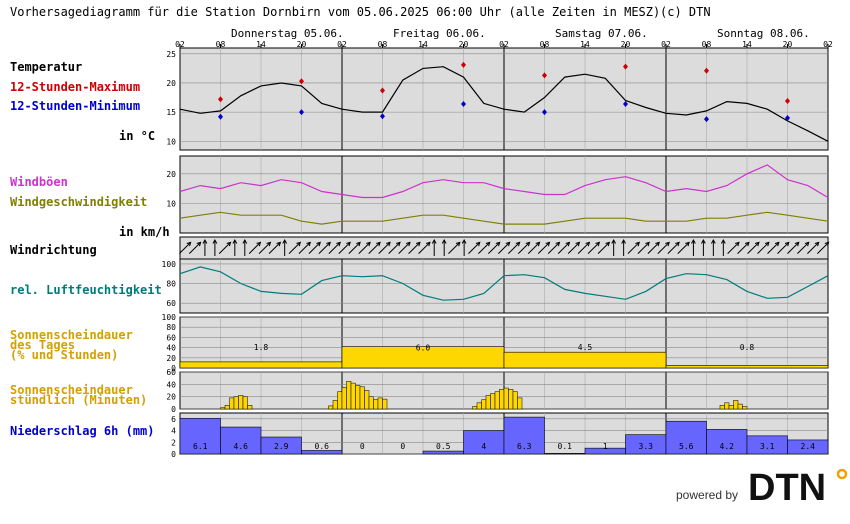 The width and height of the screenshot is (850, 524). Describe the element at coordinates (78, 400) in the screenshot. I see `label-sonne-std-2: stündlich (Minuten)` at that location.